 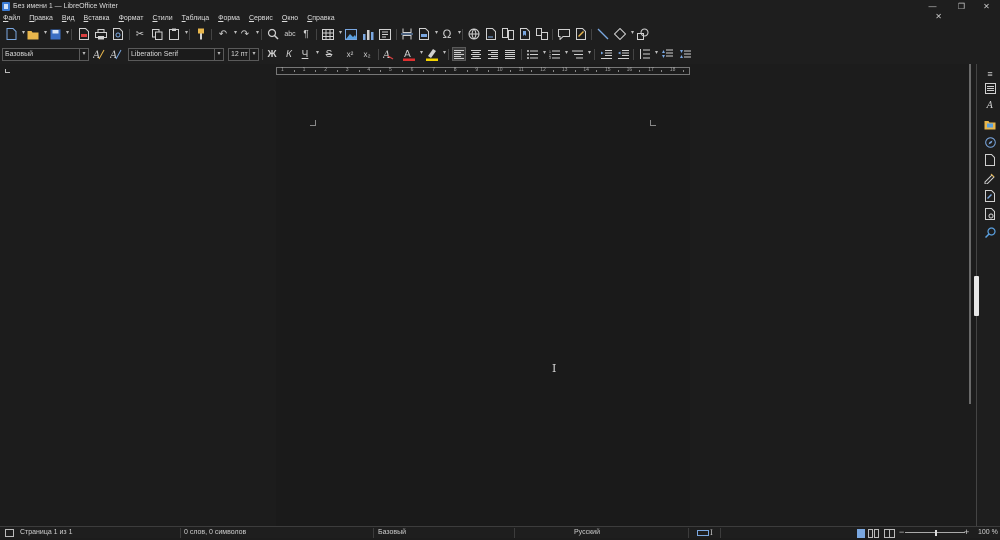 I want to click on menu-help: Справка, so click(x=320, y=18).